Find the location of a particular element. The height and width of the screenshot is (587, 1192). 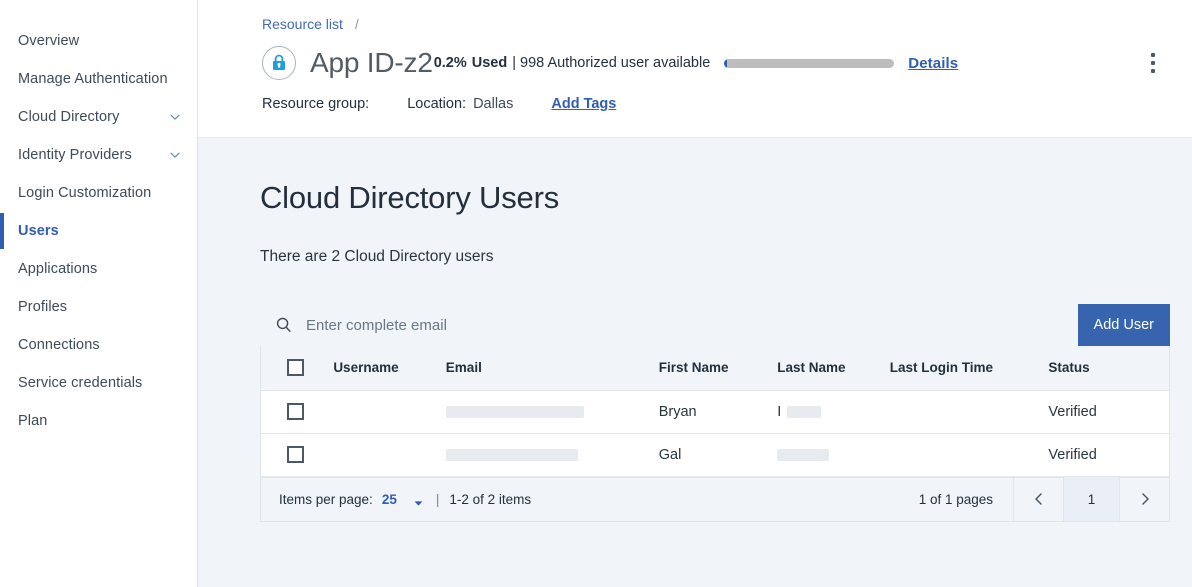

table-row: Gal Verified is located at coordinates (715, 455).